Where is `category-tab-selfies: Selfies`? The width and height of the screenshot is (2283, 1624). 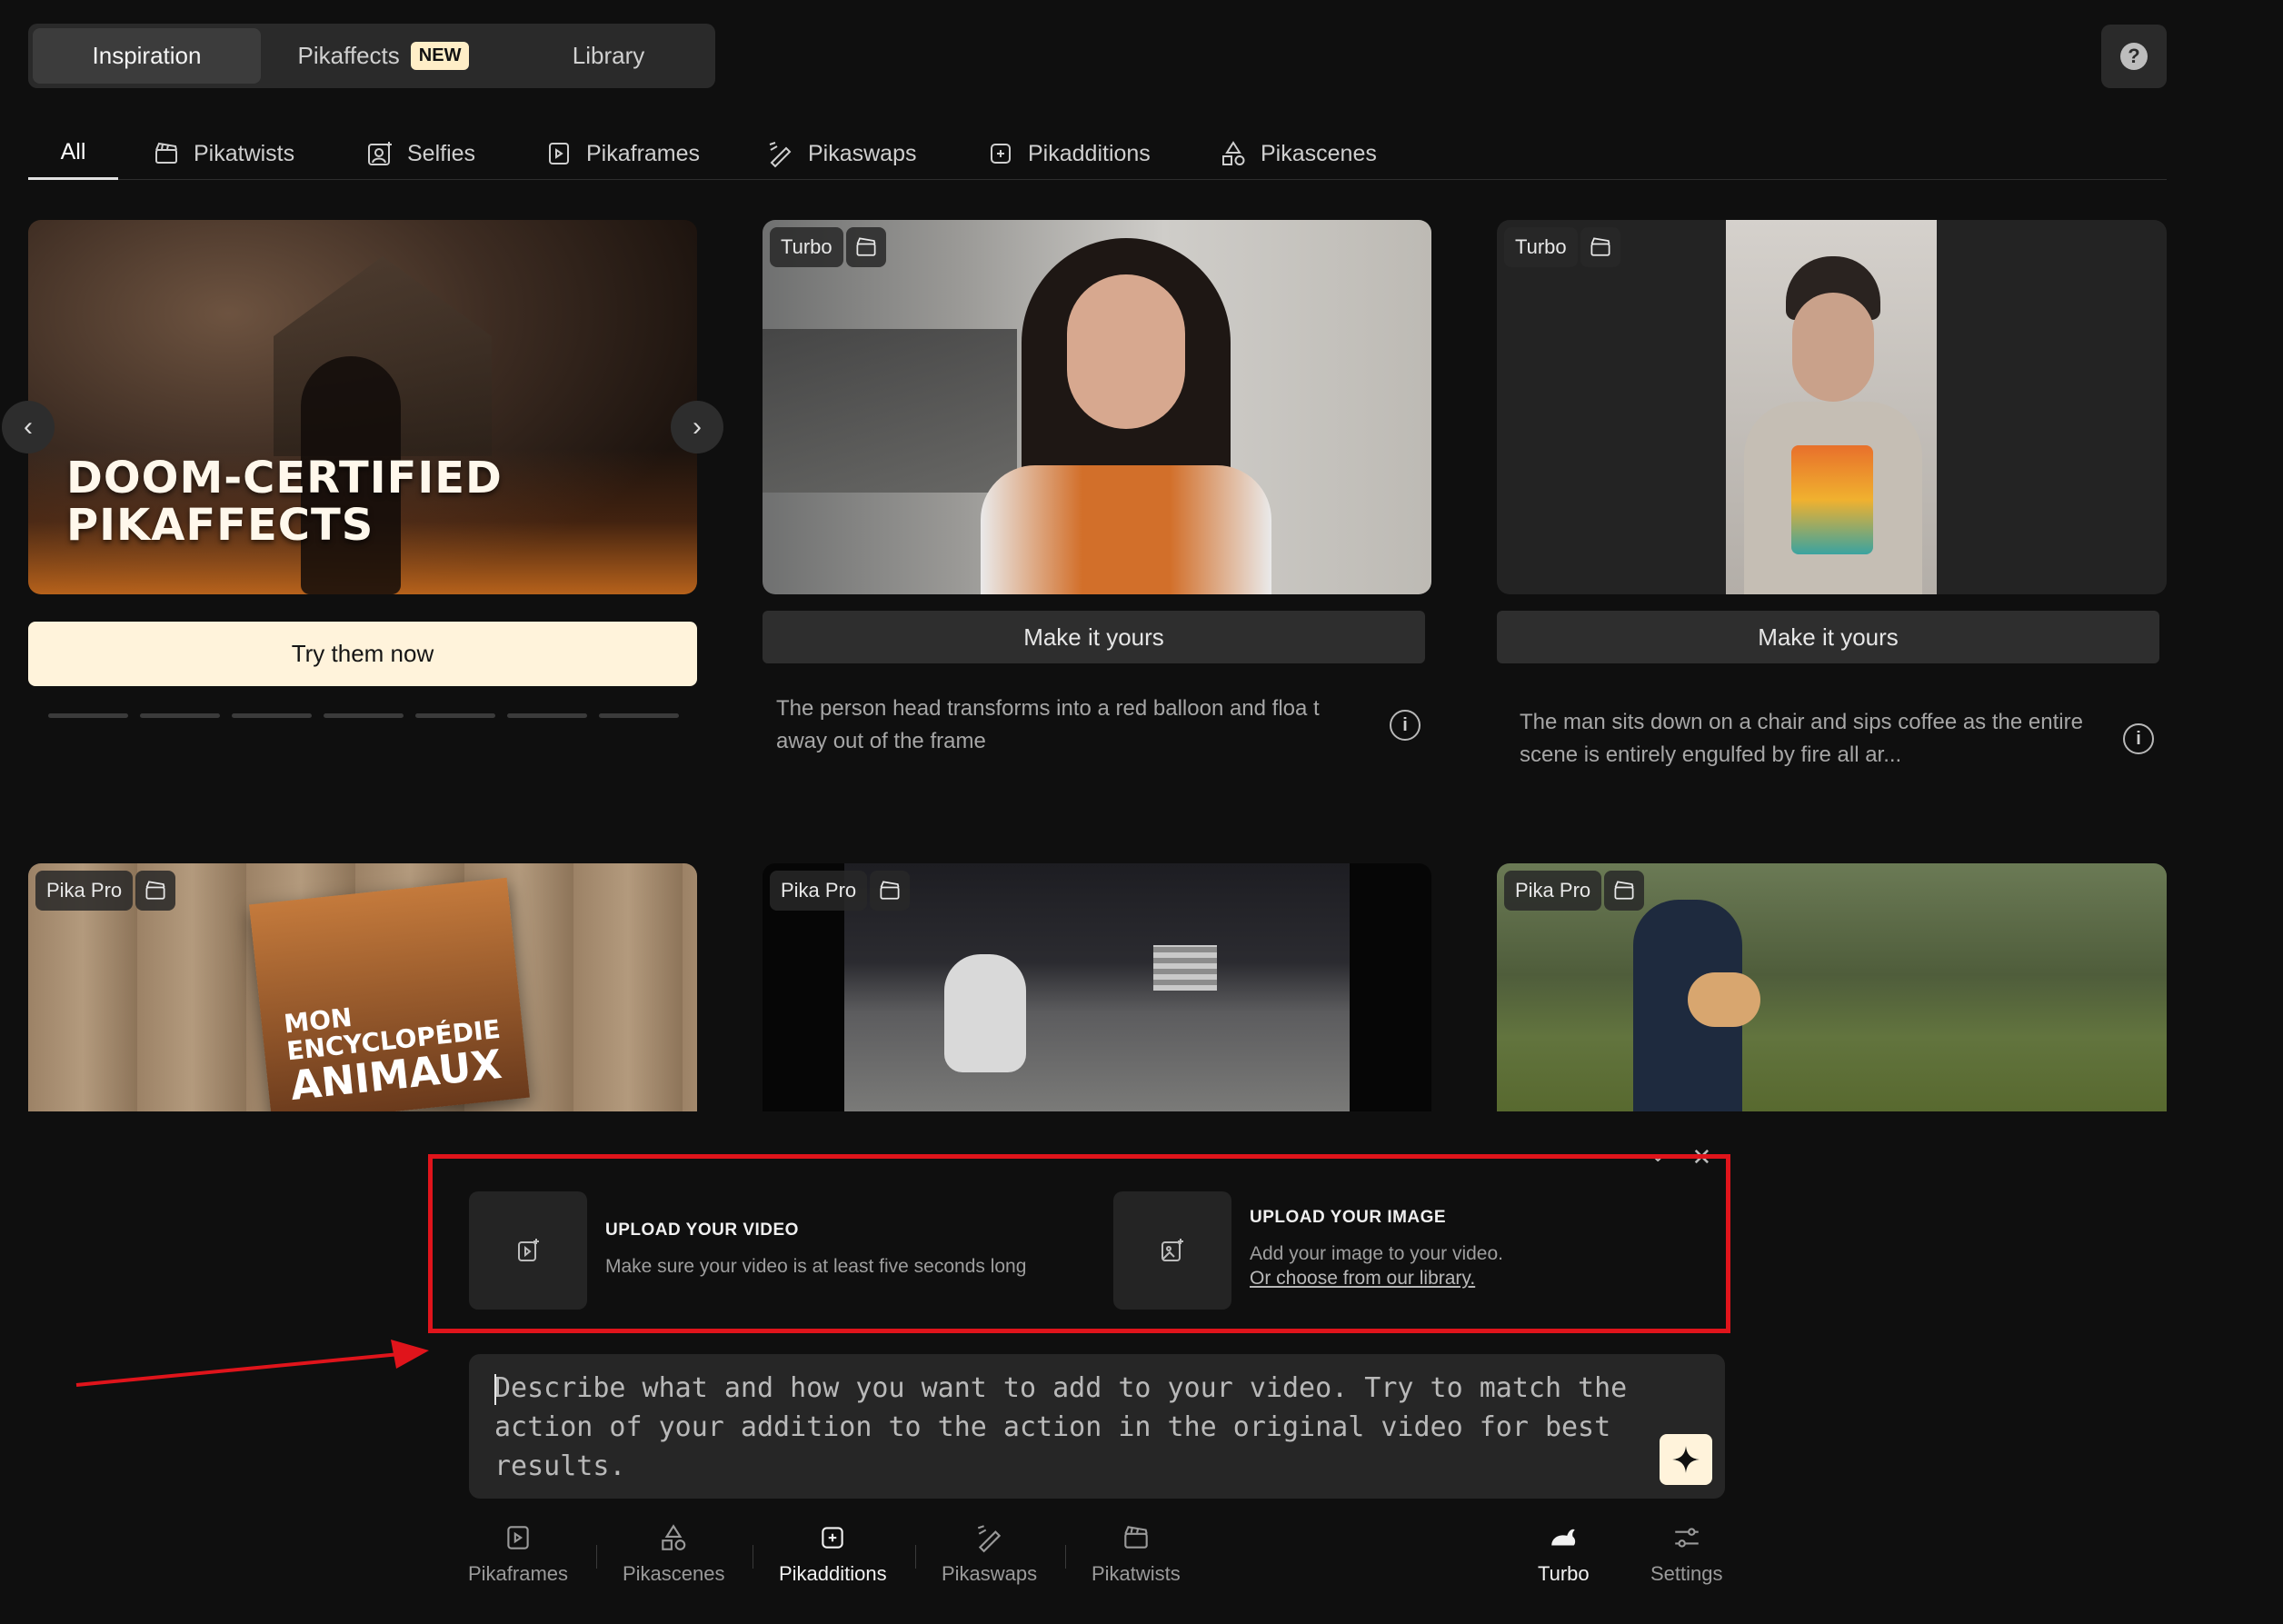 category-tab-selfies: Selfies is located at coordinates (420, 153).